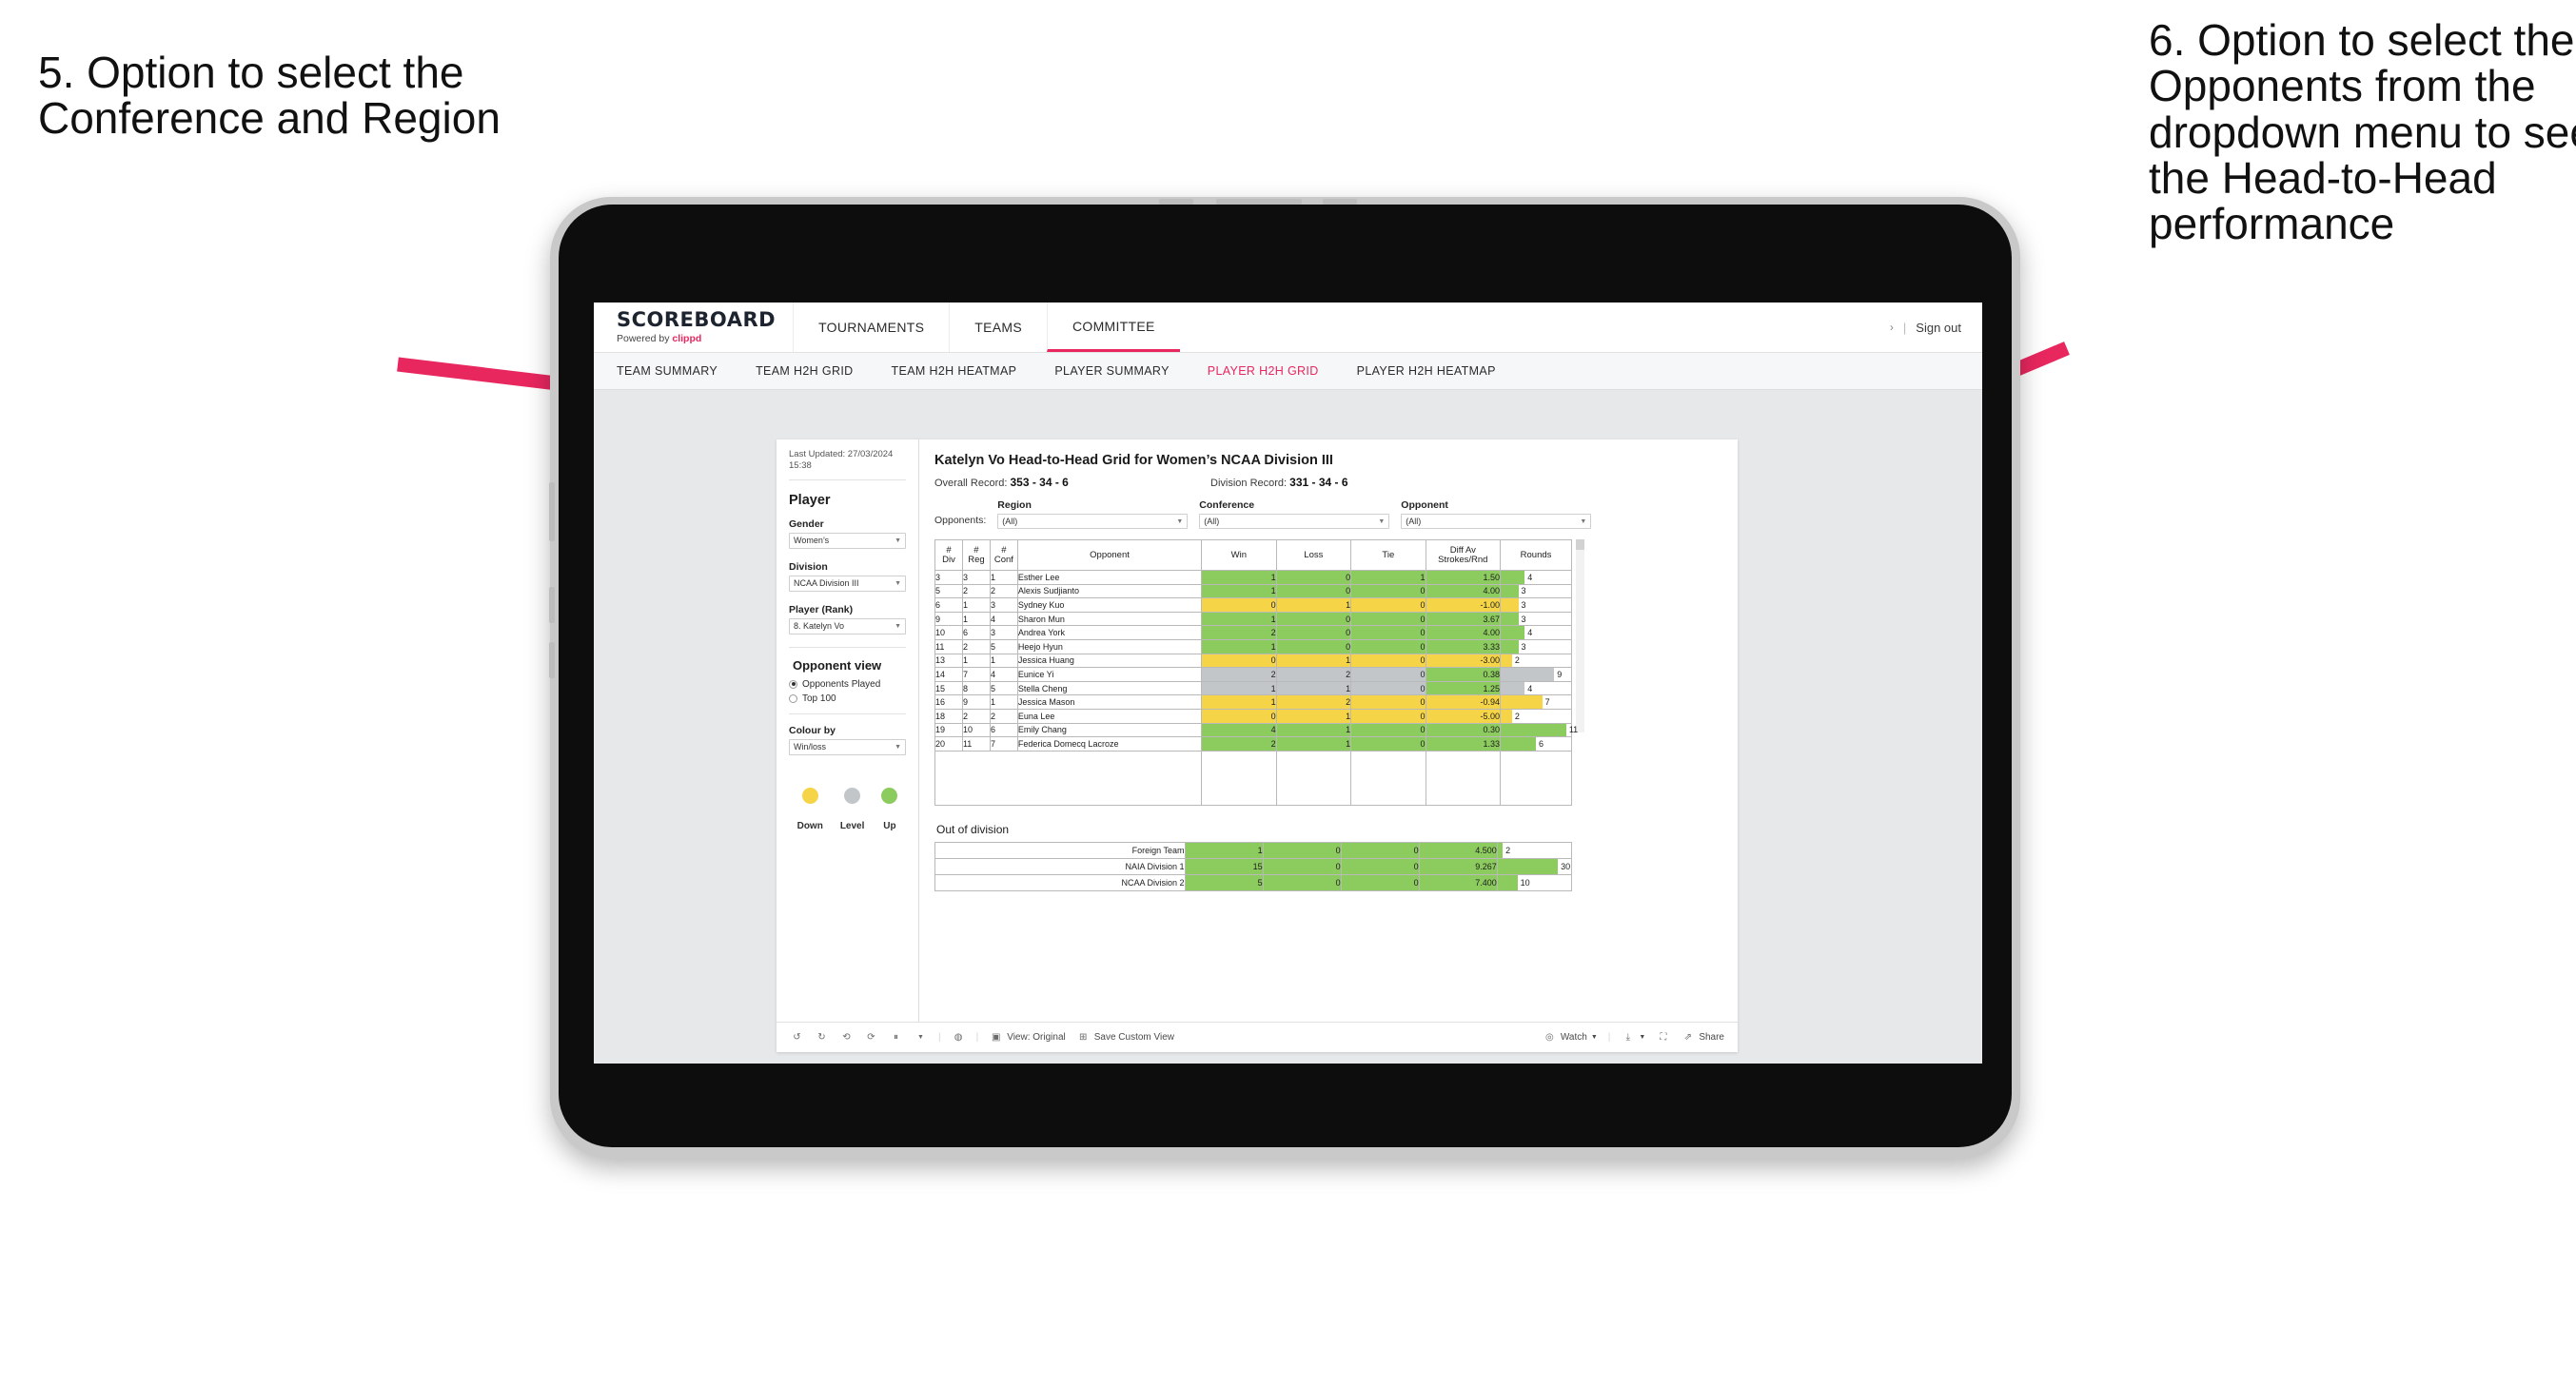 Image resolution: width=2576 pixels, height=1386 pixels. Describe the element at coordinates (1253, 619) in the screenshot. I see `table-row: 9 1 4 Sharon Mun 1 0 0 3.67 3` at that location.